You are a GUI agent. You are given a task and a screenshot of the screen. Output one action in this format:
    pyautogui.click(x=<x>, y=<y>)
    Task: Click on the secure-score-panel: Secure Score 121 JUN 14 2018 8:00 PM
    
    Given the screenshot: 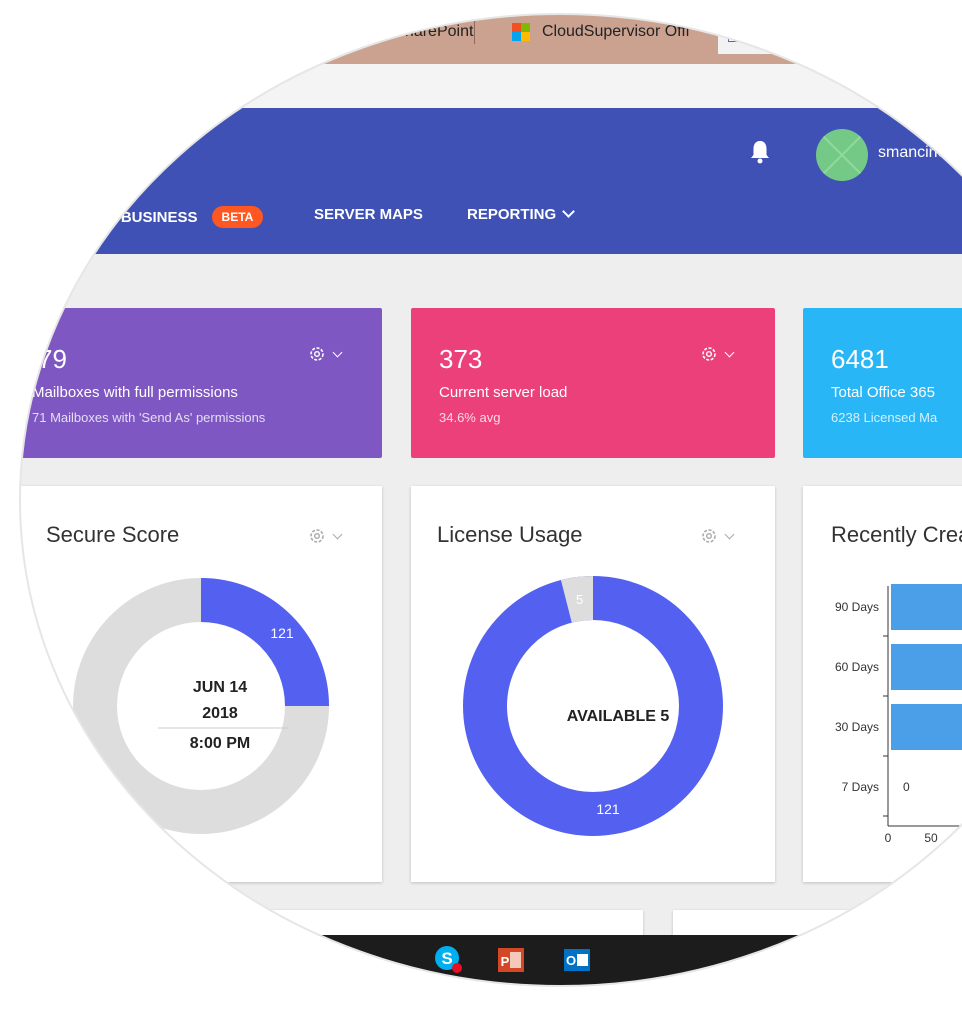 What is the action you would take?
    pyautogui.click(x=201, y=684)
    